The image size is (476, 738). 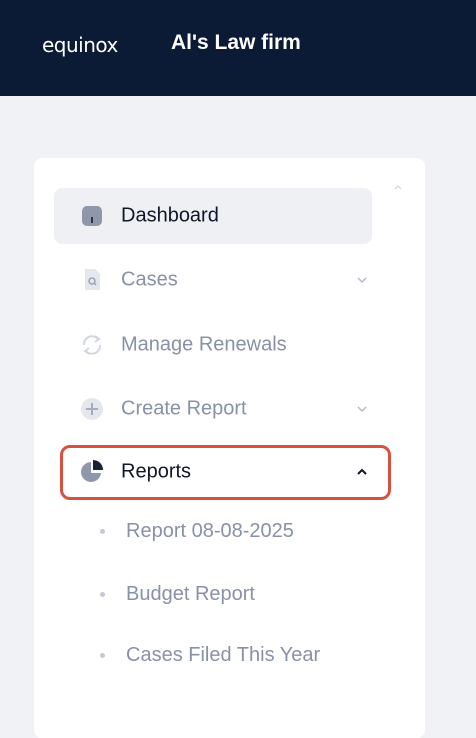 What do you see at coordinates (92, 345) in the screenshot?
I see `refresh-icon` at bounding box center [92, 345].